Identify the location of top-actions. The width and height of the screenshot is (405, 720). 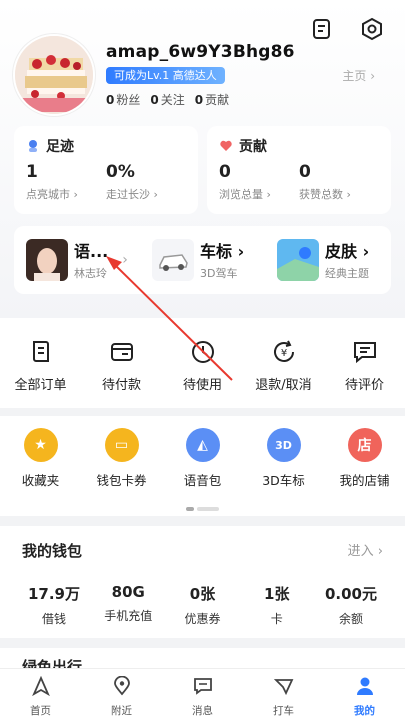
(347, 29).